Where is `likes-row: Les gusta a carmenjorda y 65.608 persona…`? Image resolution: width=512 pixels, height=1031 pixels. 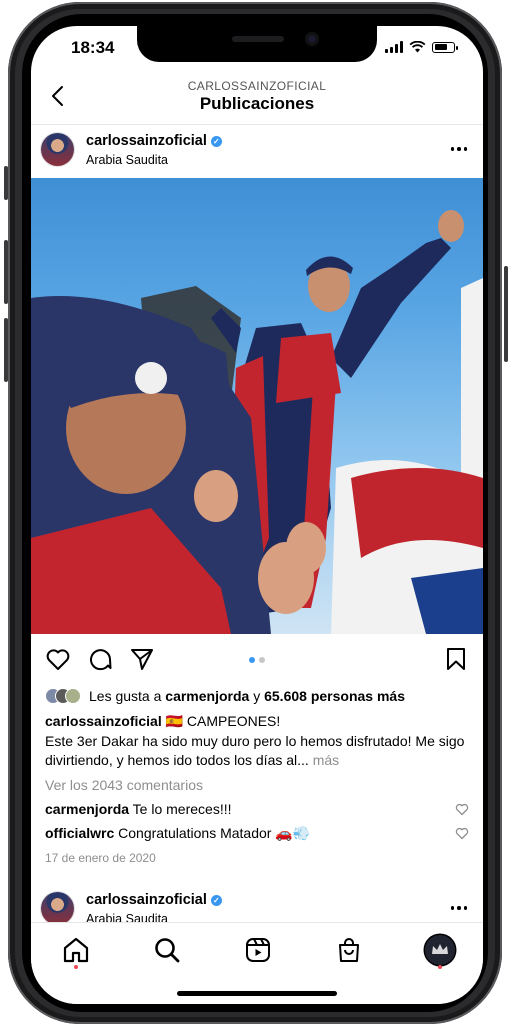 likes-row: Les gusta a carmenjorda y 65.608 persona… is located at coordinates (225, 696).